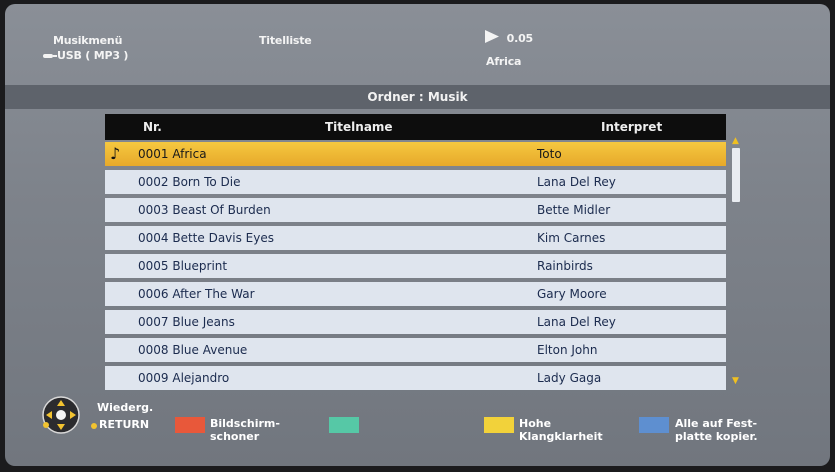  Describe the element at coordinates (736, 175) in the screenshot. I see `scroll-thumb` at that location.